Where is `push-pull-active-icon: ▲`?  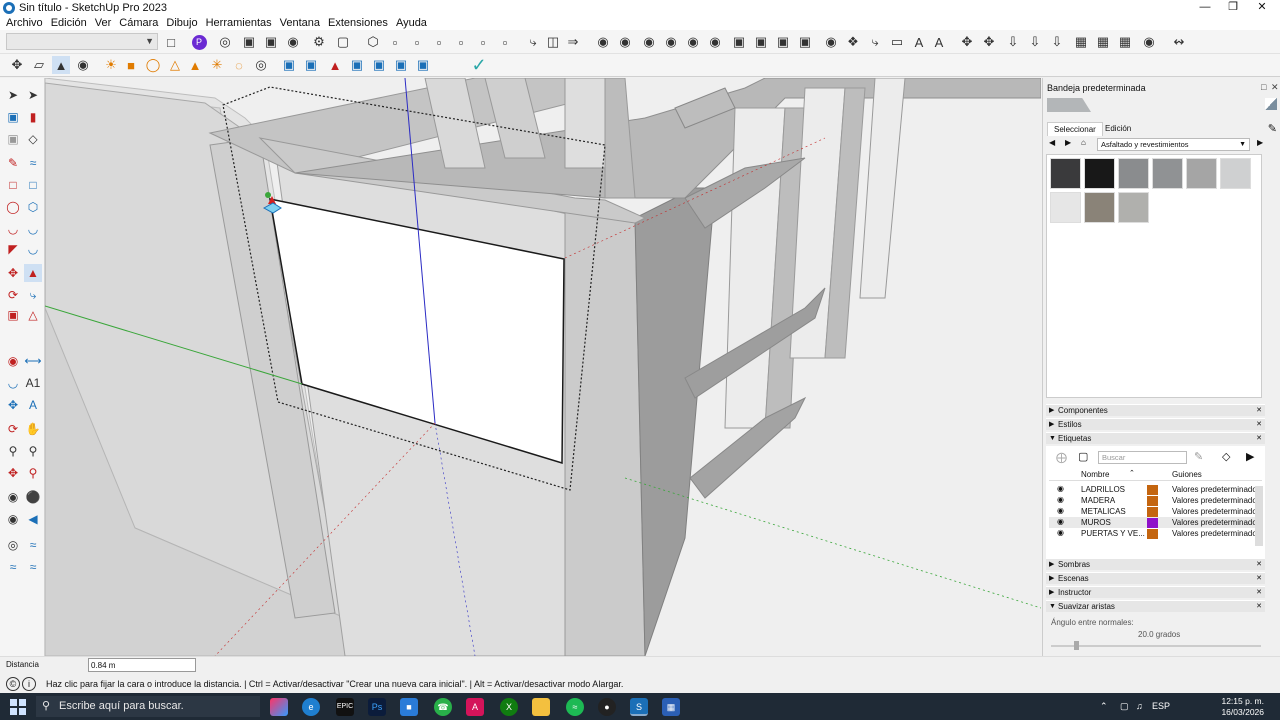 push-pull-active-icon: ▲ is located at coordinates (61, 65).